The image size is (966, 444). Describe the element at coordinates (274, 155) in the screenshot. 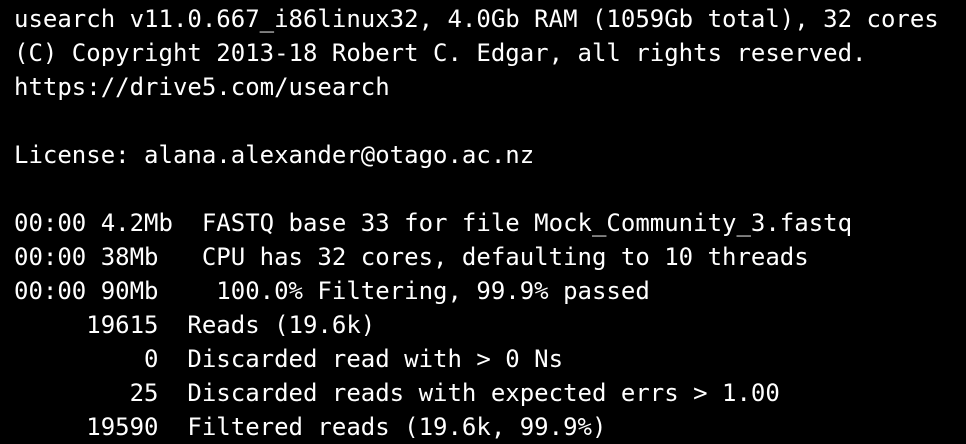

I see `terminal-line-license: License: alana.alexander@otago.ac.nz` at that location.